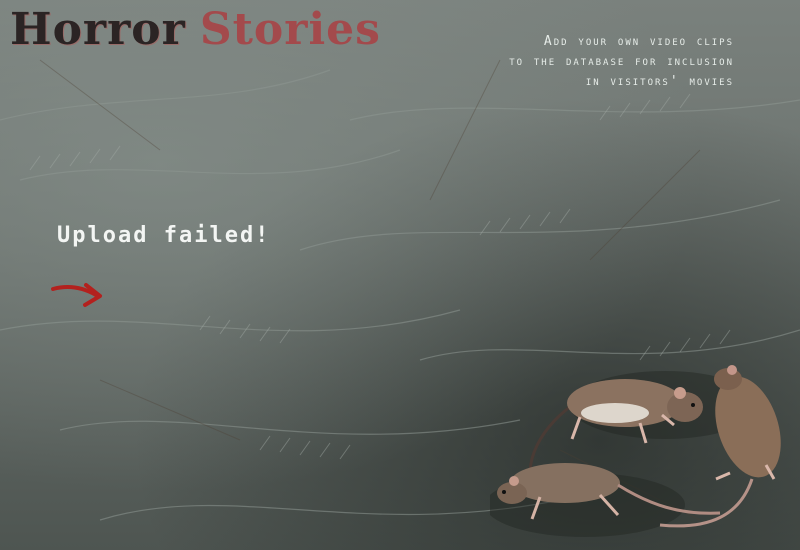 Image resolution: width=800 pixels, height=550 pixels. I want to click on rats-image, so click(635, 451).